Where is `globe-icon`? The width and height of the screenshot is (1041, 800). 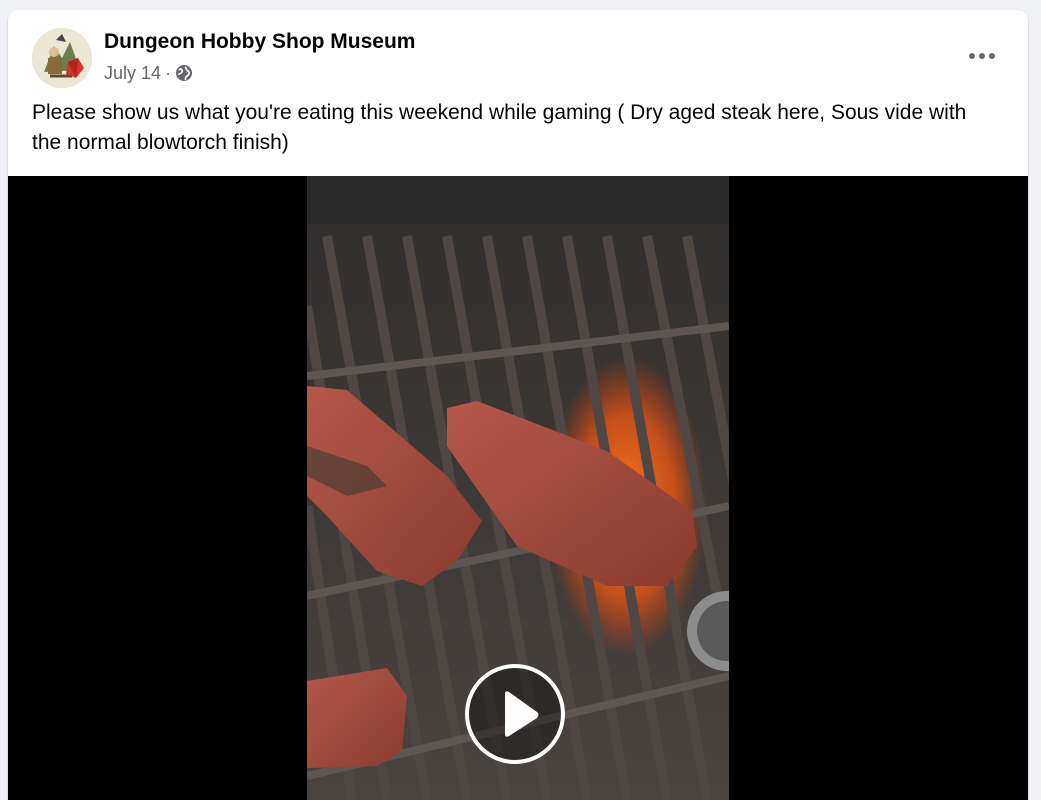
globe-icon is located at coordinates (184, 73).